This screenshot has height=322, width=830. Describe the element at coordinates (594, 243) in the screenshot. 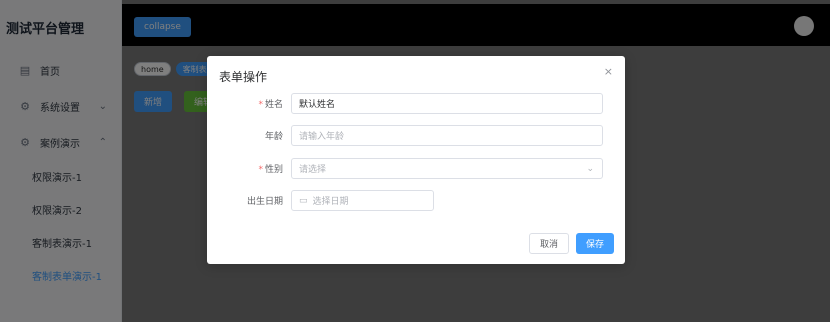

I see `save-button: 保存` at that location.